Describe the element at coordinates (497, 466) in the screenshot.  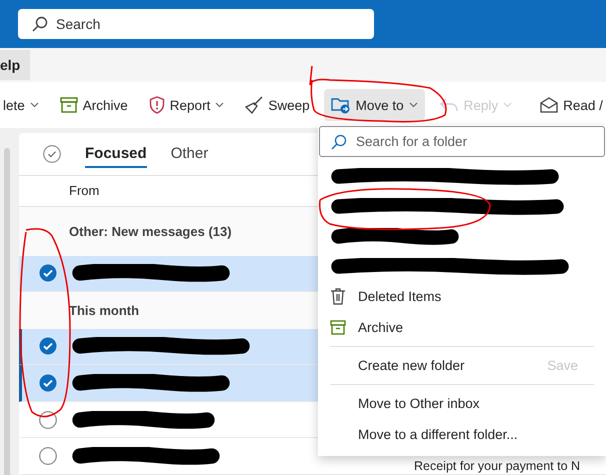
I see `message-preview: Receipt for your payment to N` at that location.